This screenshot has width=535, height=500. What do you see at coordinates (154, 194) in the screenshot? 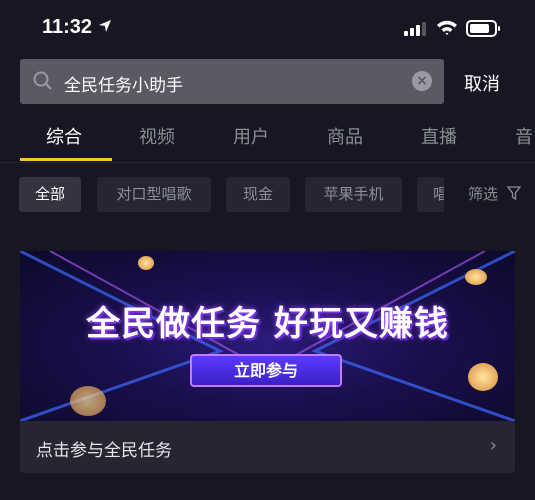
I see `chip-lipsync: 对口型唱歌` at bounding box center [154, 194].